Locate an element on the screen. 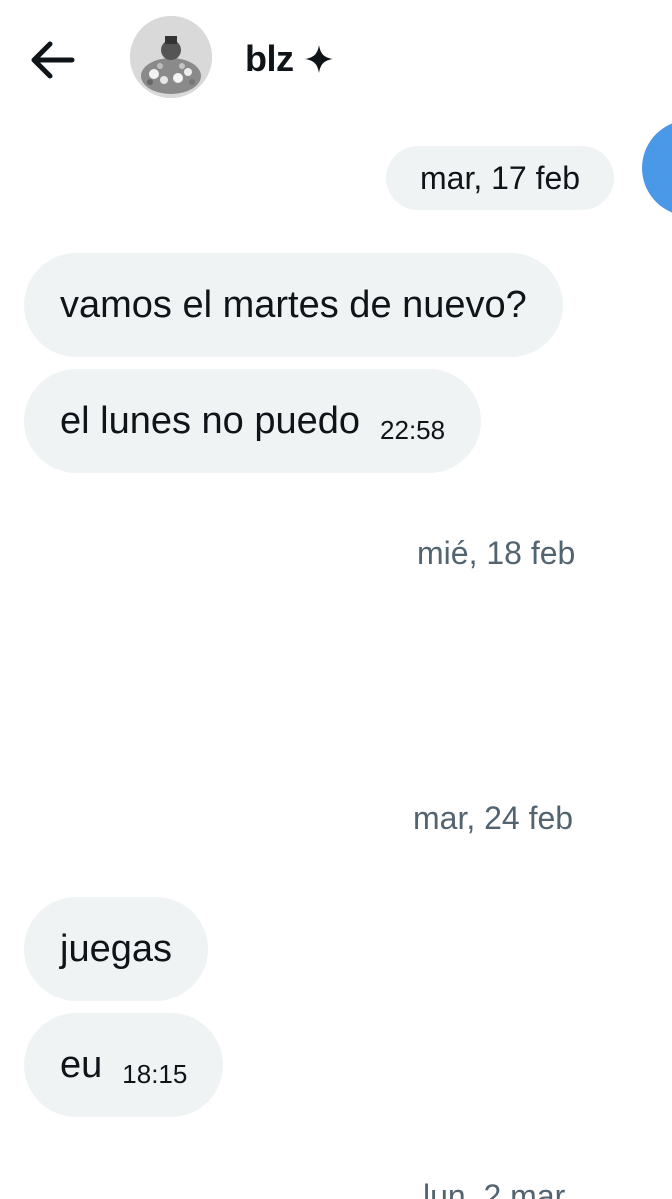  message-bubble: juegas is located at coordinates (116, 949).